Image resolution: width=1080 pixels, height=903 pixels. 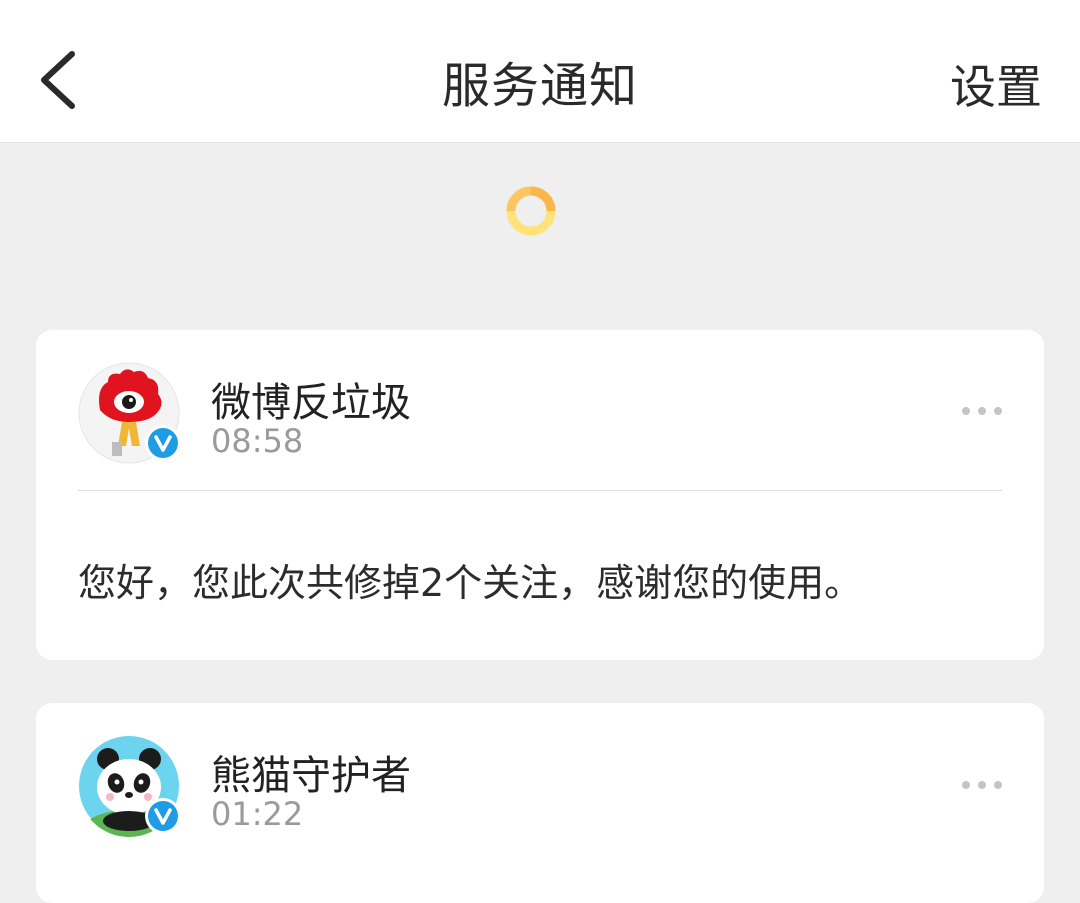 What do you see at coordinates (257, 814) in the screenshot?
I see `timestamp: 01:22` at bounding box center [257, 814].